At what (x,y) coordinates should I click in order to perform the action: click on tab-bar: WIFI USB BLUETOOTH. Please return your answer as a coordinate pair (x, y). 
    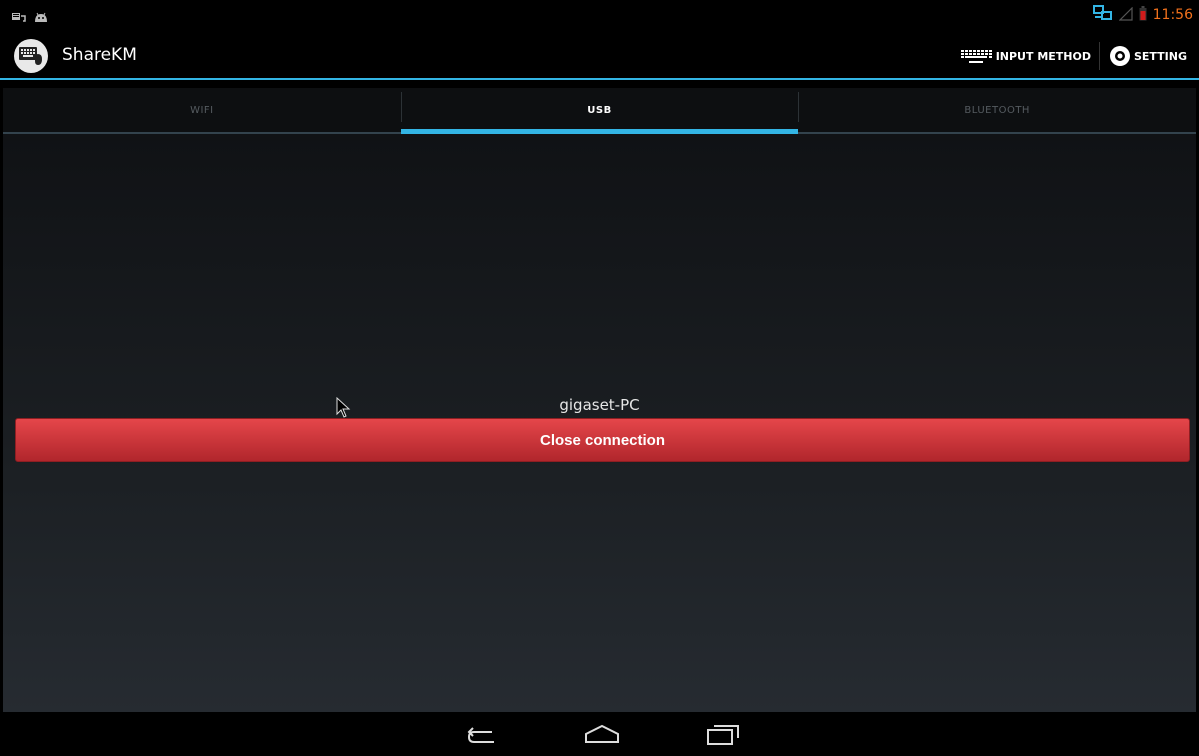
    Looking at the image, I should click on (599, 111).